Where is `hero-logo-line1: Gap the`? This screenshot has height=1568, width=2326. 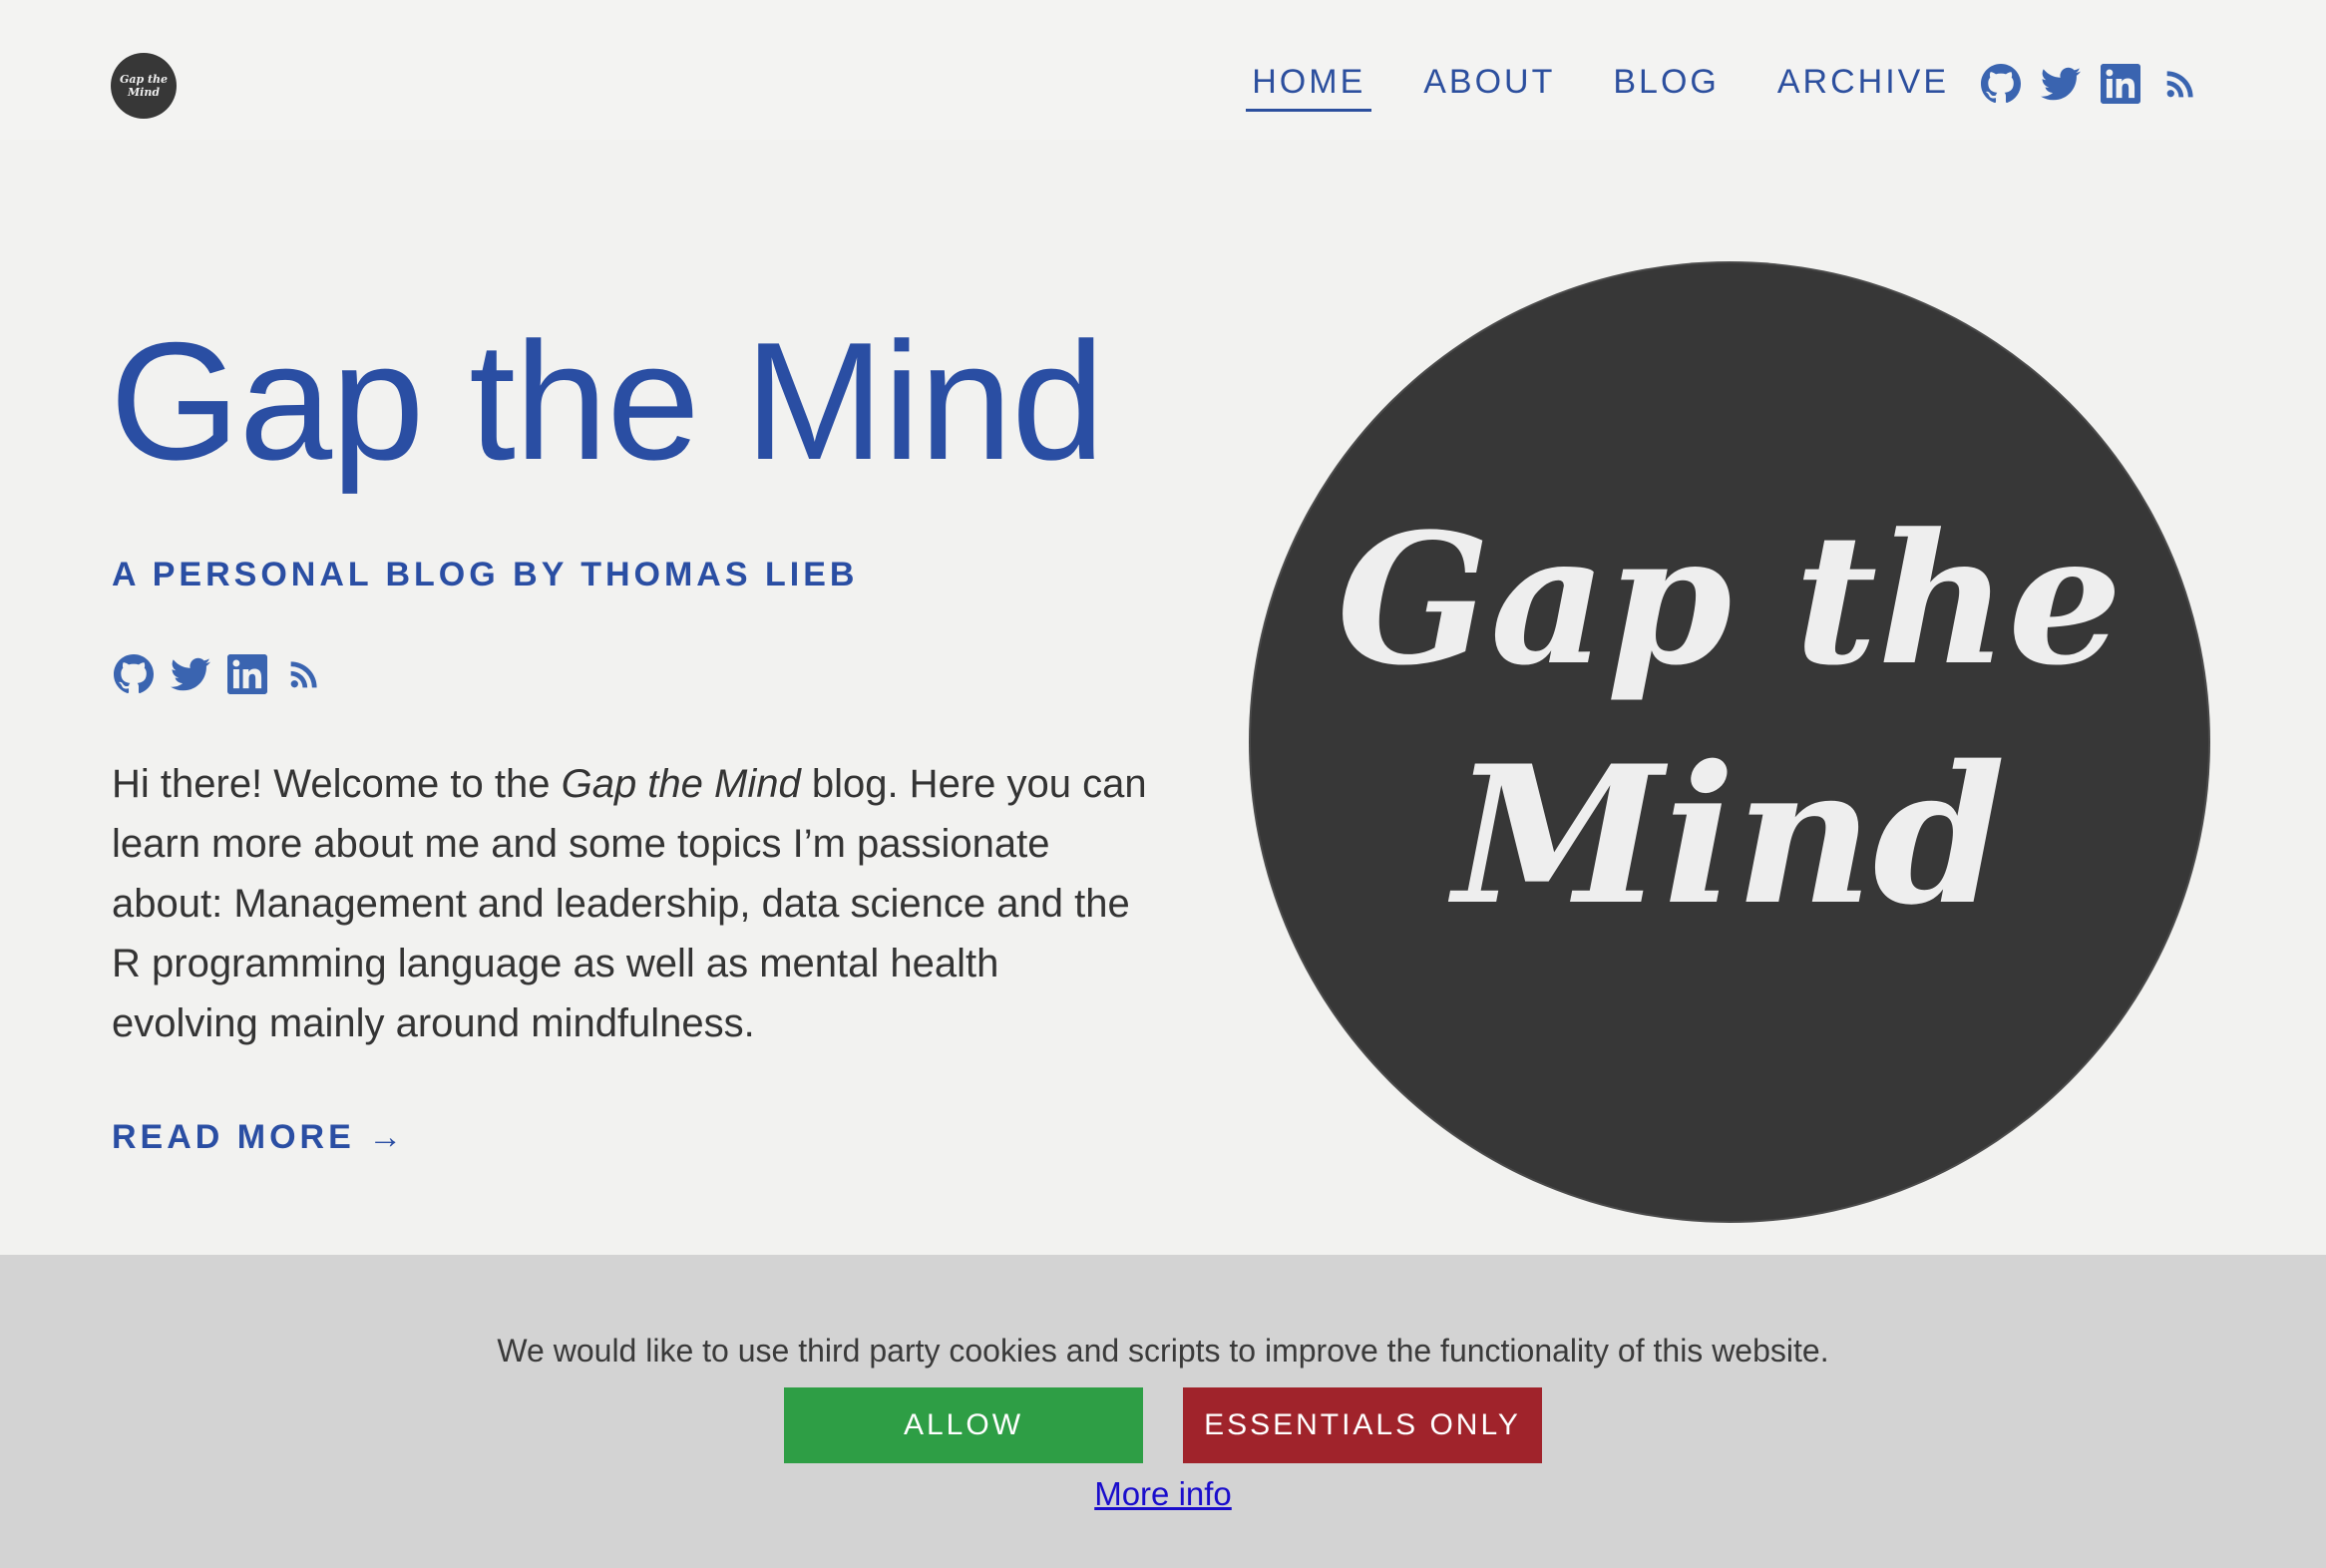 hero-logo-line1: Gap the is located at coordinates (1729, 600).